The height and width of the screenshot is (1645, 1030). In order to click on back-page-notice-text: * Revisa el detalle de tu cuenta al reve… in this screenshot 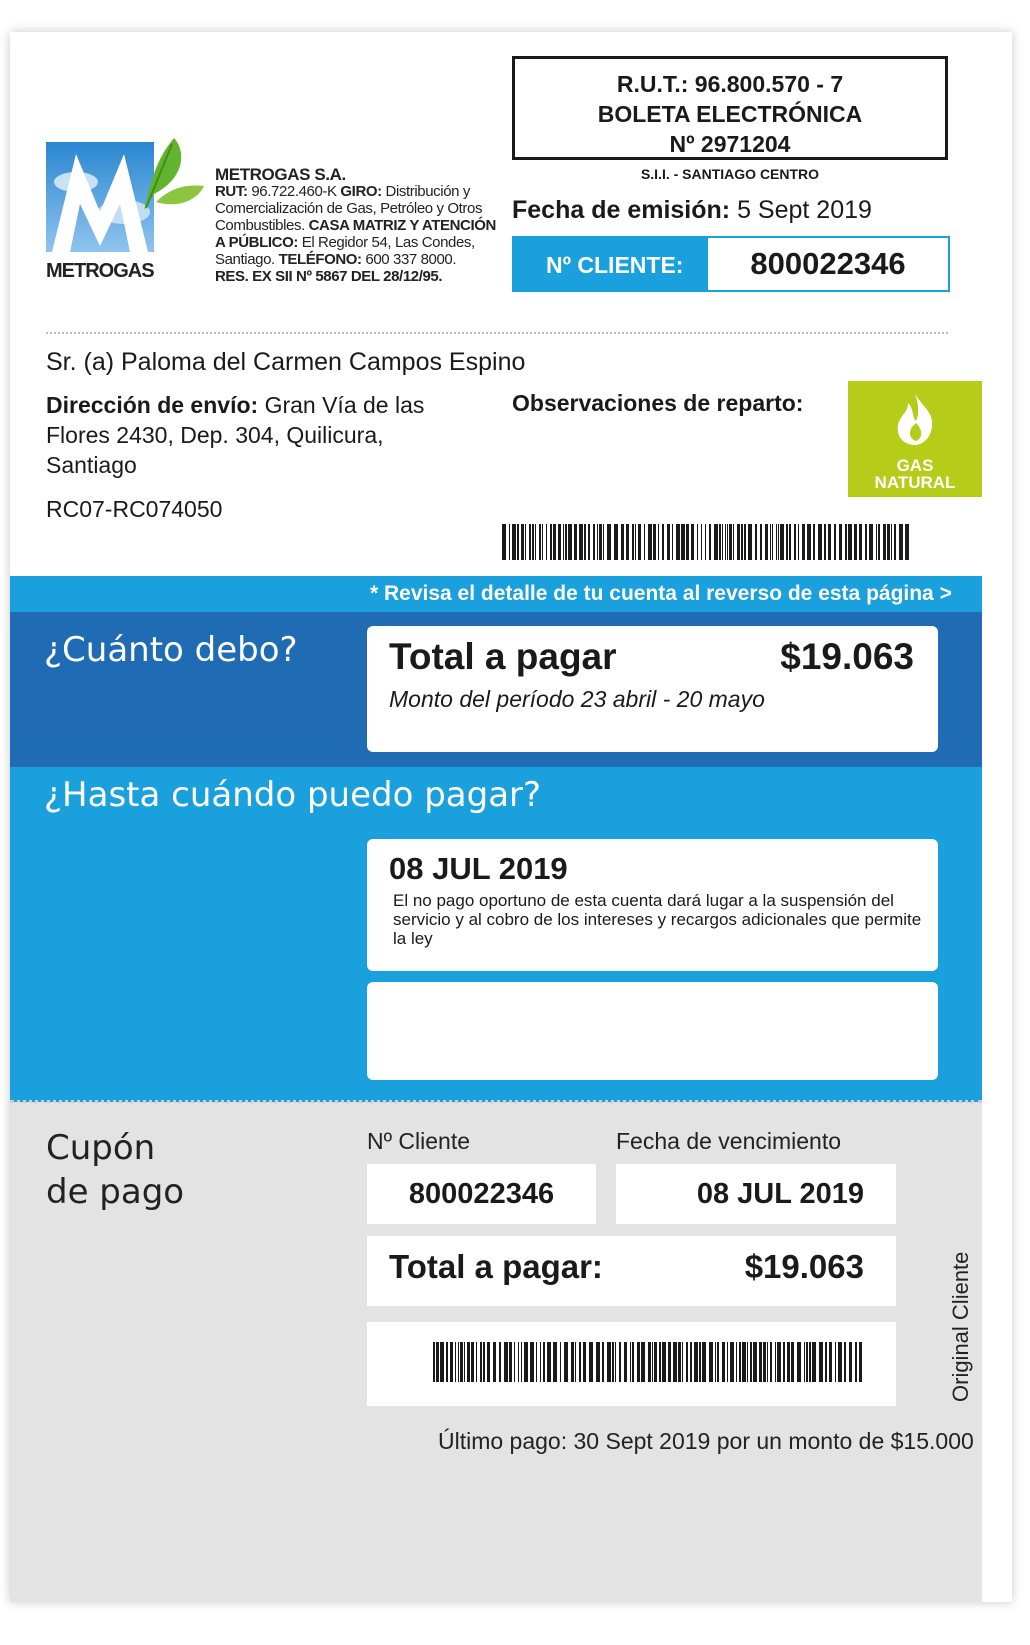, I will do `click(661, 593)`.